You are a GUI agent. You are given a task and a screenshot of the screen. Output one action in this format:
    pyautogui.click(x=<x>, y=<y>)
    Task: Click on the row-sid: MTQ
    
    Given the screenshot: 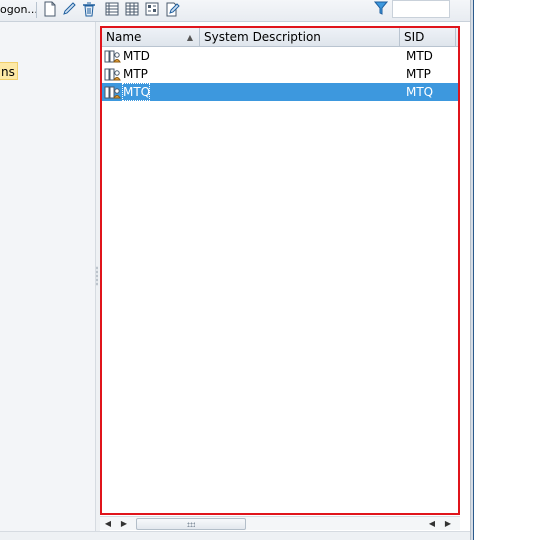 What is the action you would take?
    pyautogui.click(x=420, y=92)
    